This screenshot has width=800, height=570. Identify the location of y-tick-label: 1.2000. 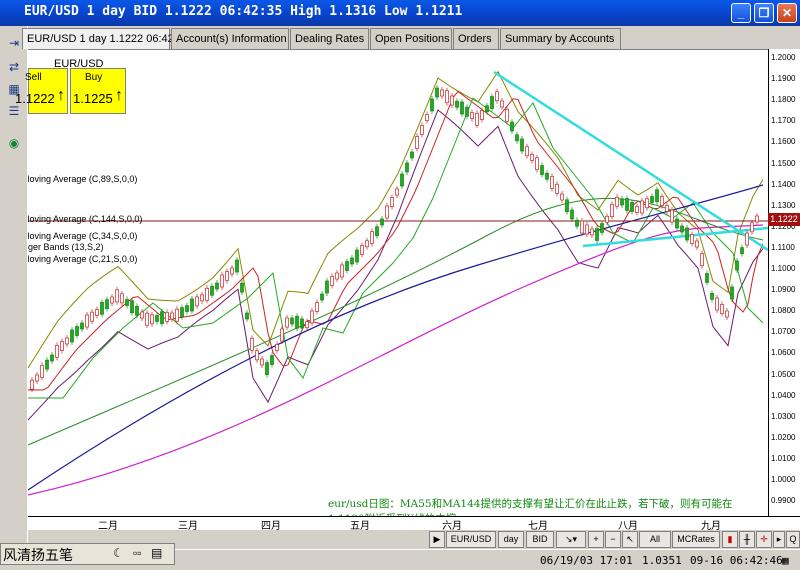
(783, 57).